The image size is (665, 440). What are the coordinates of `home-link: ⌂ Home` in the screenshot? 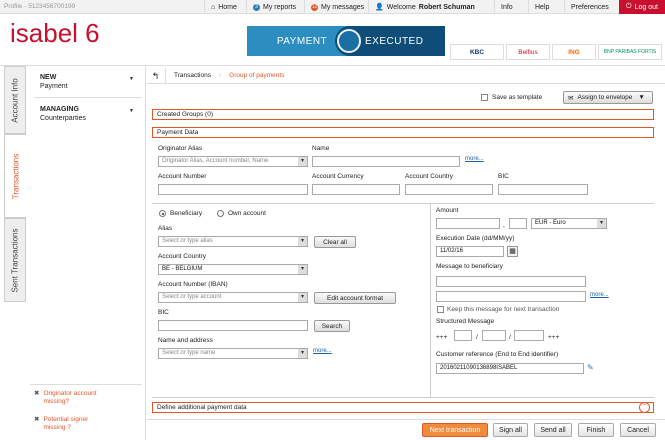 It's located at (223, 7).